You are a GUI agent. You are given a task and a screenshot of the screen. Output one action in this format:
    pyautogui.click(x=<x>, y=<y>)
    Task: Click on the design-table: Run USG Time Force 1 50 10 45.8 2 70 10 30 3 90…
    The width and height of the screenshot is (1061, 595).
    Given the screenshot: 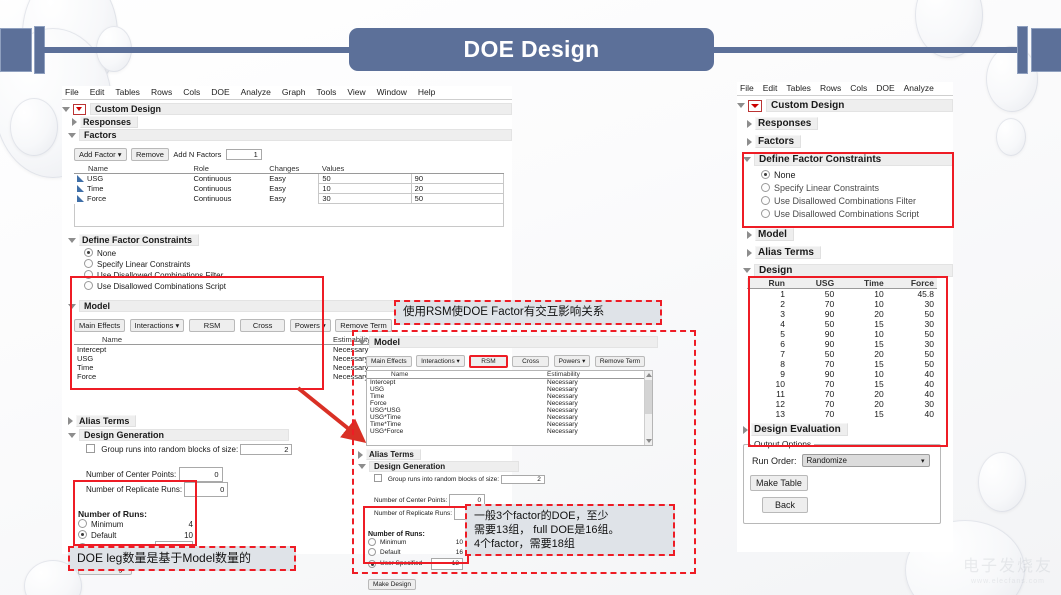 What is the action you would take?
    pyautogui.click(x=842, y=348)
    